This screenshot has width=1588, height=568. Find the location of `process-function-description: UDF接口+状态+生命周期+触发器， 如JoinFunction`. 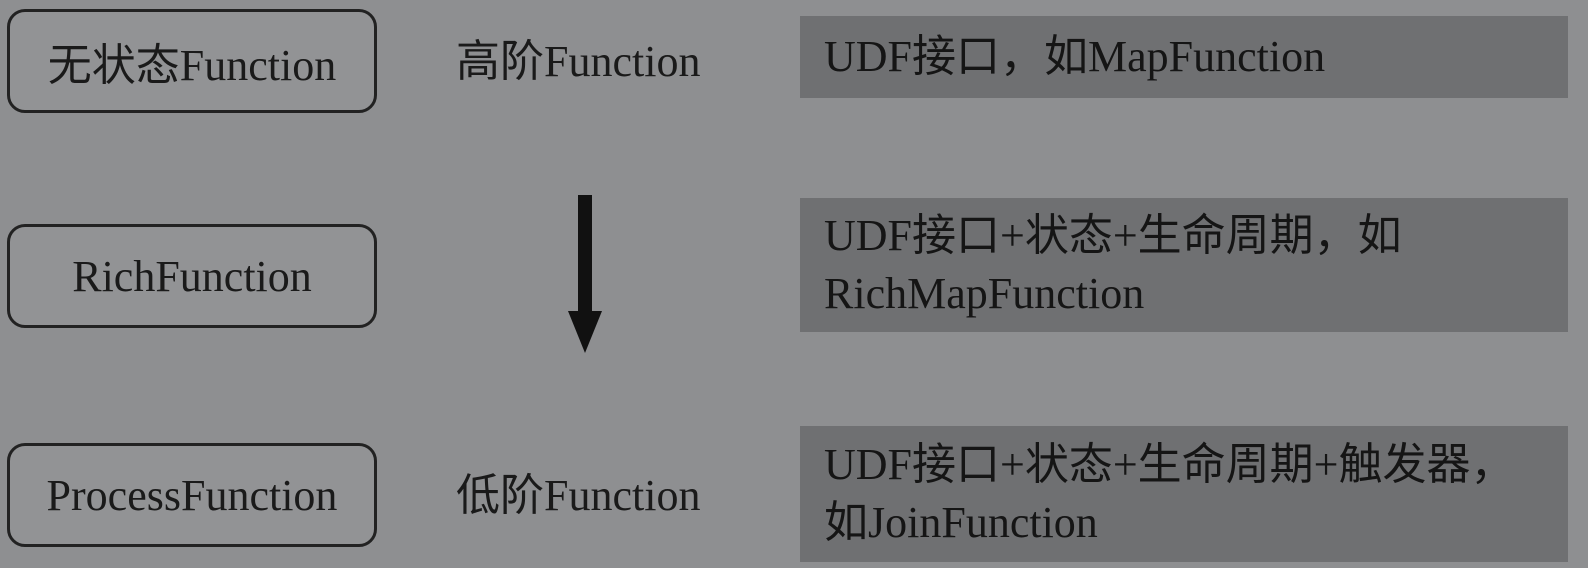

process-function-description: UDF接口+状态+生命周期+触发器， 如JoinFunction is located at coordinates (1184, 494).